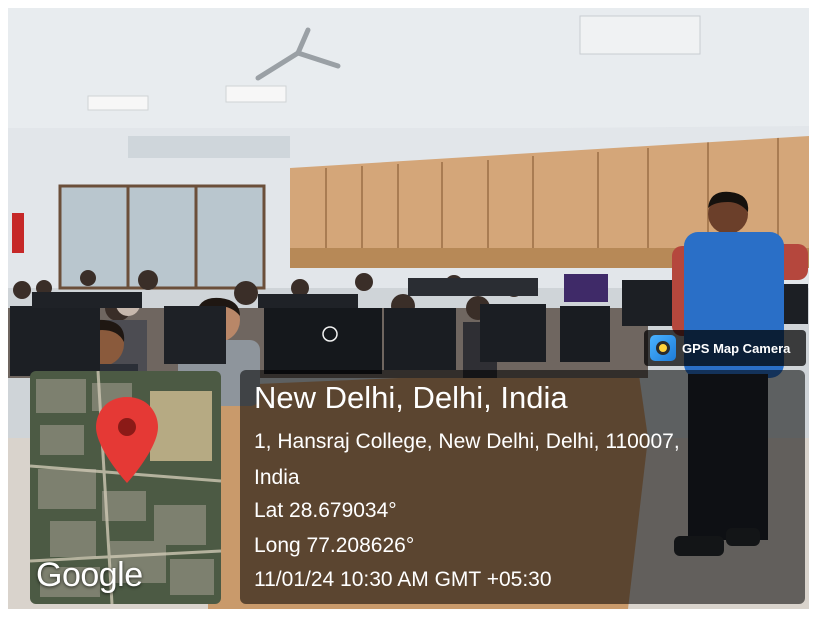  What do you see at coordinates (89, 575) in the screenshot?
I see `google-logo: Google` at bounding box center [89, 575].